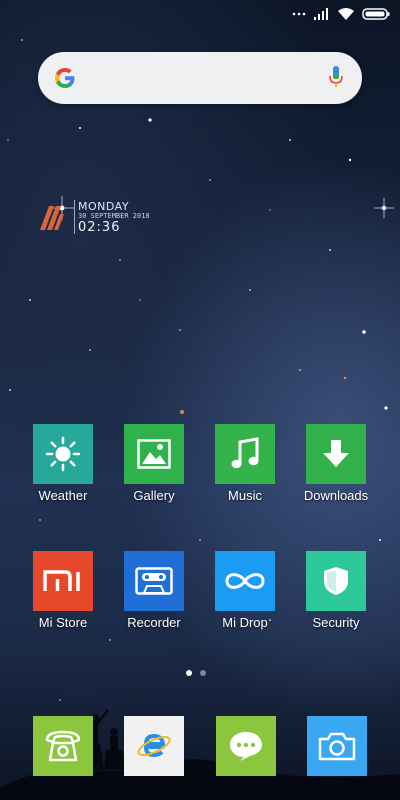 This screenshot has width=400, height=800. What do you see at coordinates (336, 454) in the screenshot?
I see `download-arrow-icon` at bounding box center [336, 454].